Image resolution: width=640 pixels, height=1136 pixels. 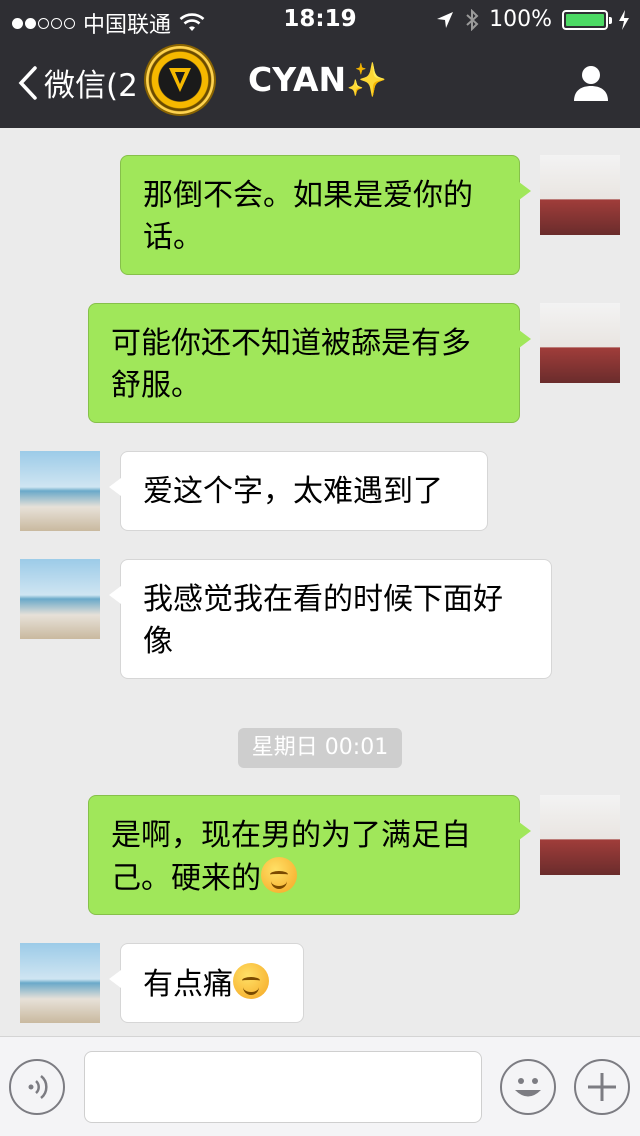 I want to click on more-button, so click(x=602, y=1087).